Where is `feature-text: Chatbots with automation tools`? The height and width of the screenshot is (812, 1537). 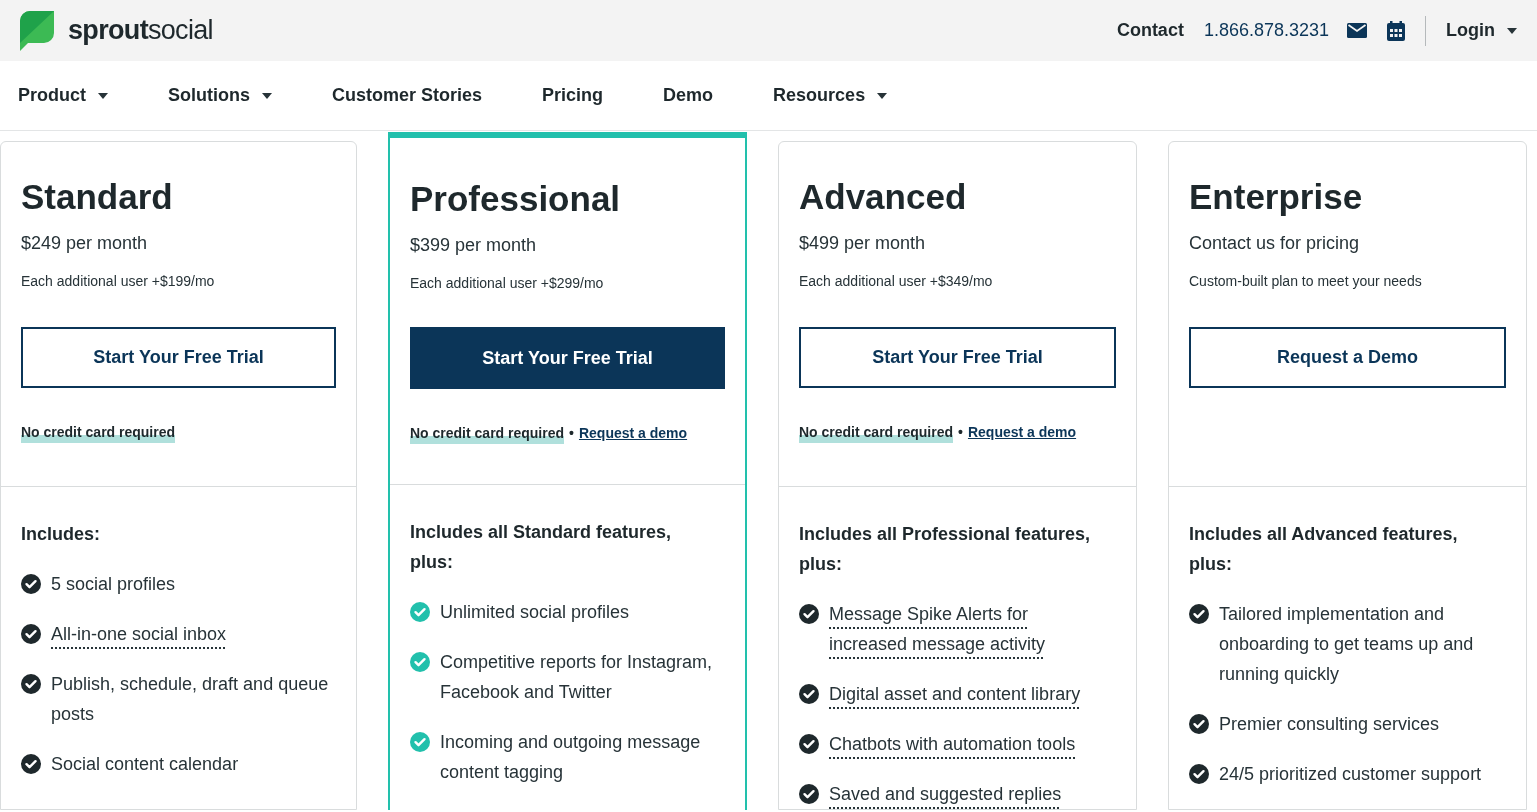
feature-text: Chatbots with automation tools is located at coordinates (952, 744).